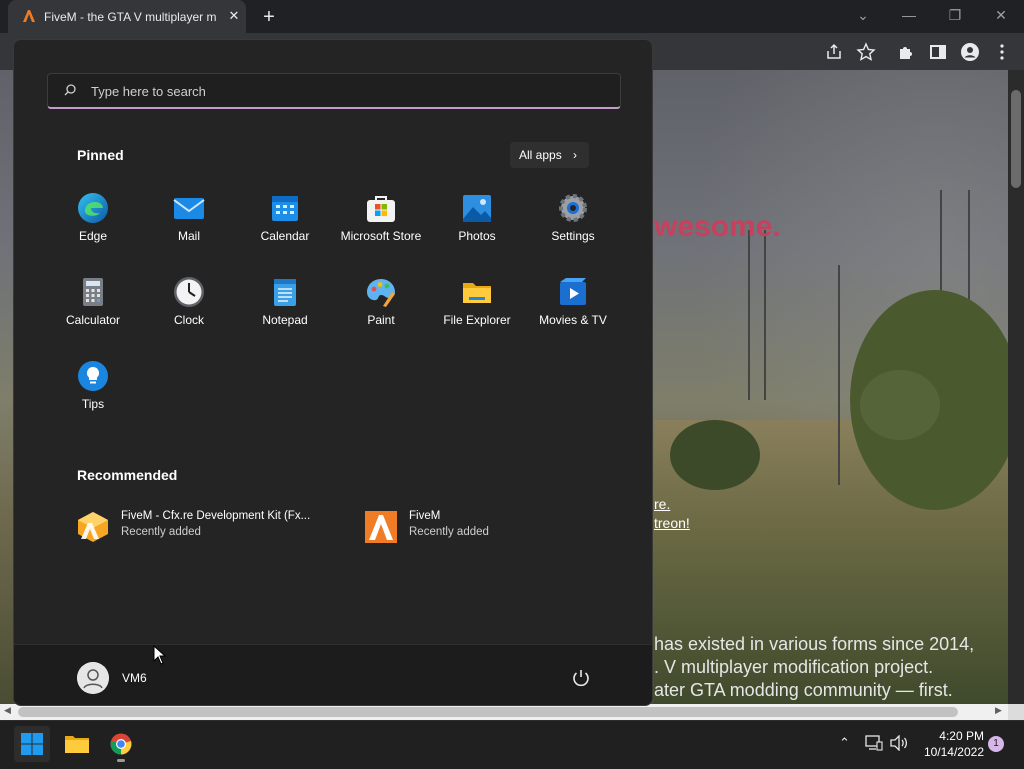 This screenshot has height=769, width=1024. What do you see at coordinates (93, 236) in the screenshot?
I see `app-label: Edge` at bounding box center [93, 236].